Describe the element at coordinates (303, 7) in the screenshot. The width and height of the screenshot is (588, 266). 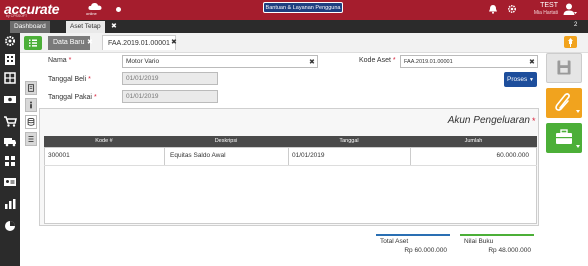
I see `help-service-button: Bantuan & Layanan Pengguna` at that location.